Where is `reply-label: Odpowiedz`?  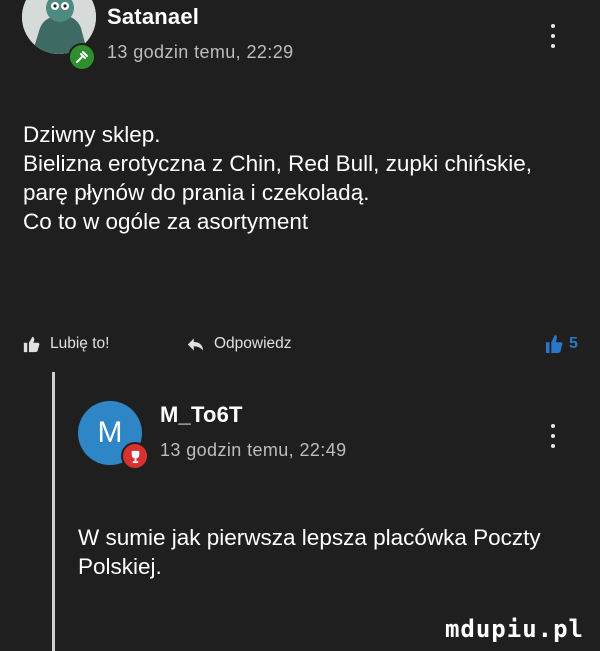
reply-label: Odpowiedz is located at coordinates (253, 343).